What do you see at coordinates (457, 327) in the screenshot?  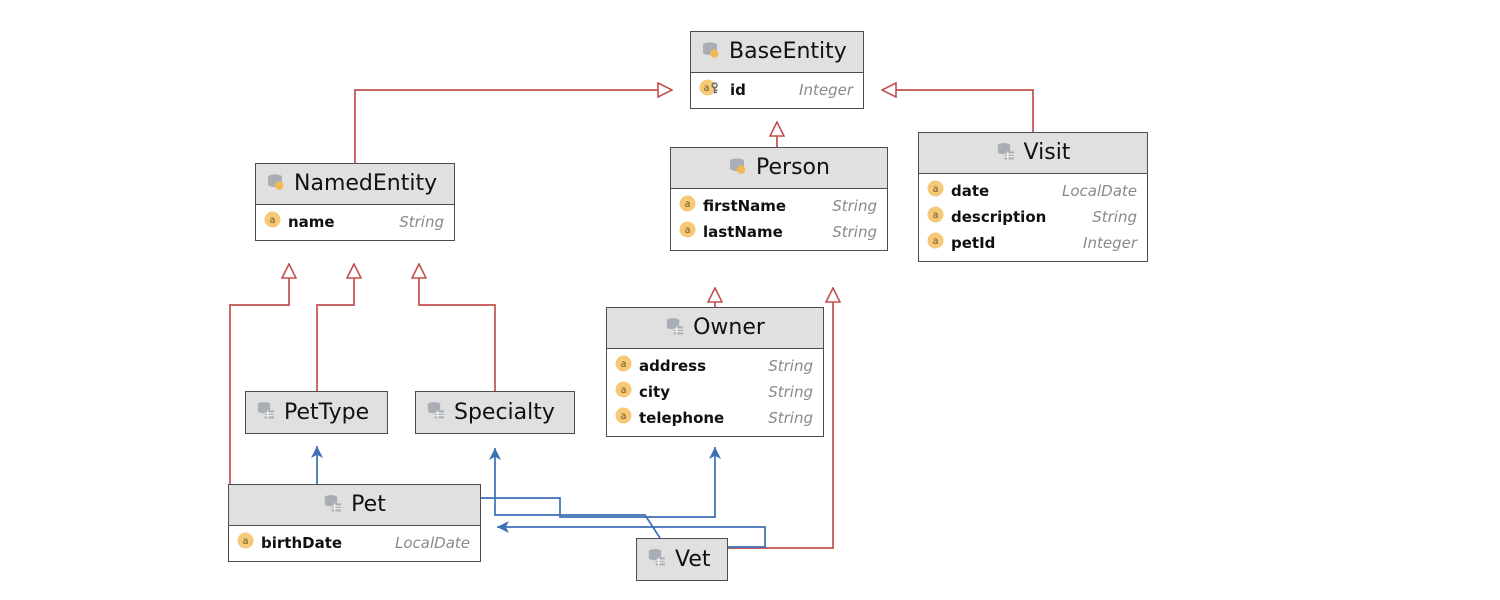 I see `edge-specialty-to-namedentity` at bounding box center [457, 327].